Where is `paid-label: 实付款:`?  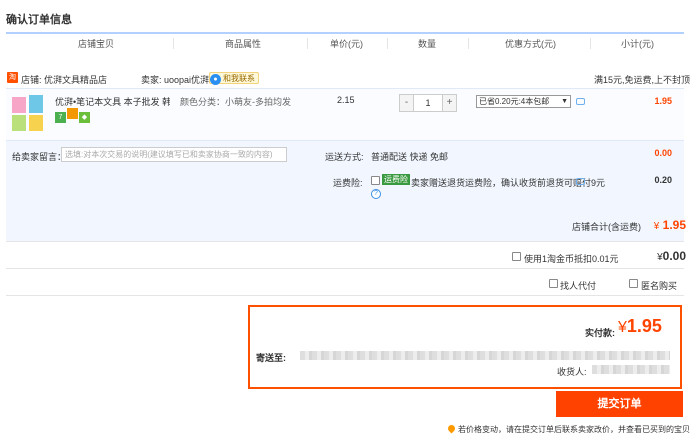
paid-label: 实付款: is located at coordinates (600, 333).